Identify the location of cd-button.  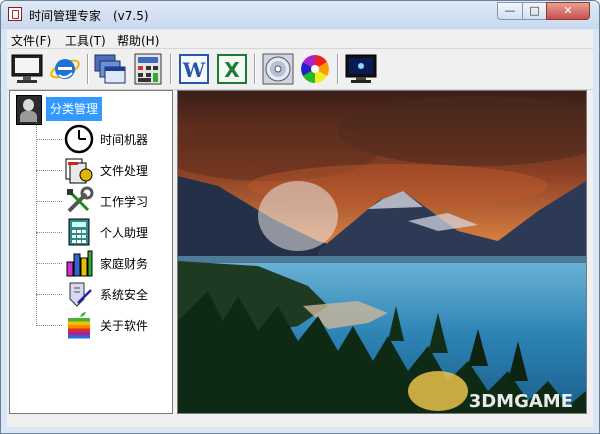
(278, 69).